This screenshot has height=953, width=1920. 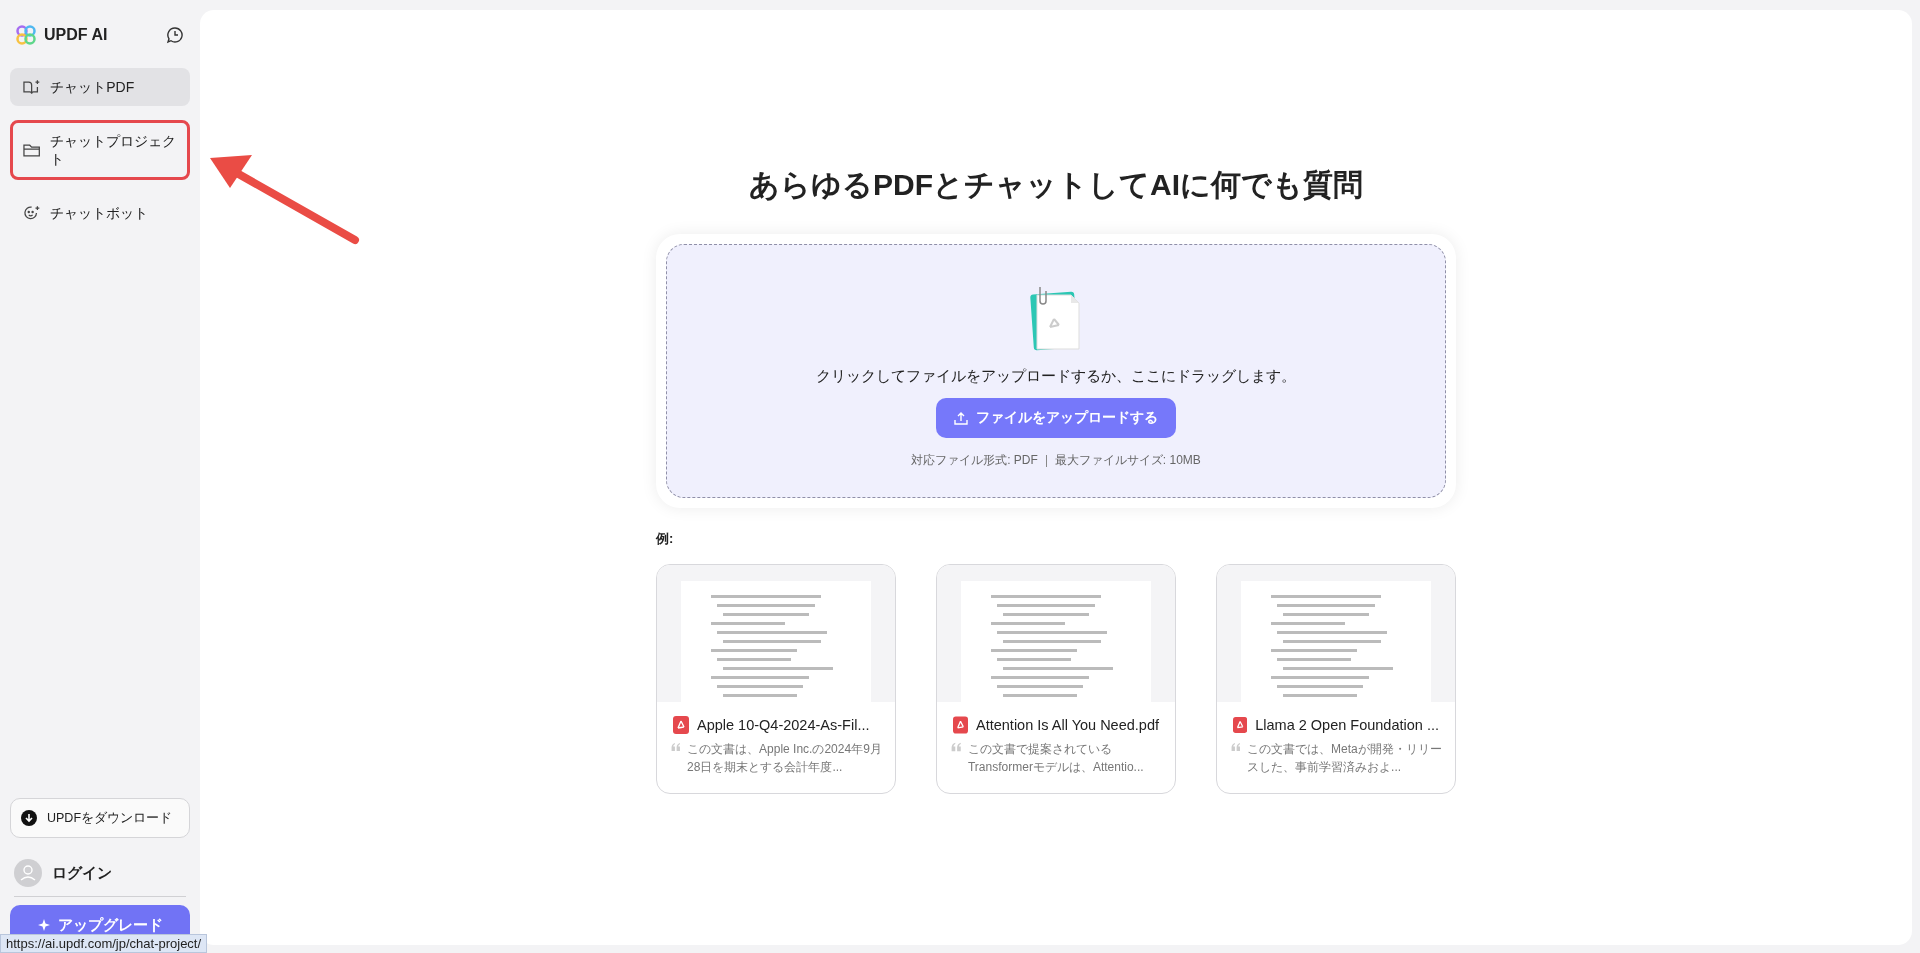 I want to click on upload-button: ファイルをアップロードする, so click(x=1056, y=418).